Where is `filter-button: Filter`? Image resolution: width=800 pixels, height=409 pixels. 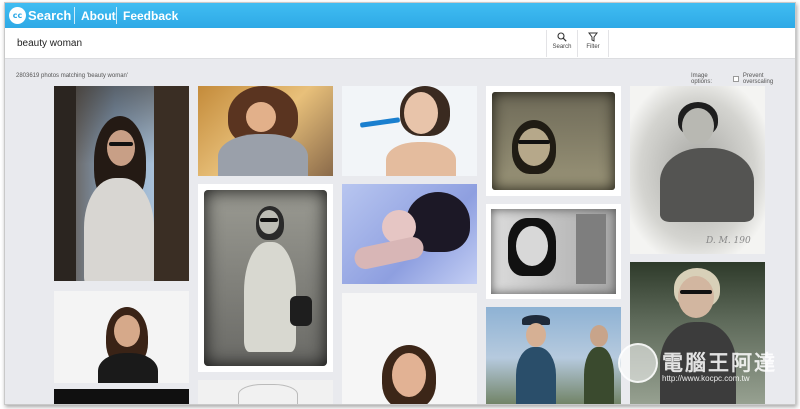 filter-button: Filter is located at coordinates (593, 43).